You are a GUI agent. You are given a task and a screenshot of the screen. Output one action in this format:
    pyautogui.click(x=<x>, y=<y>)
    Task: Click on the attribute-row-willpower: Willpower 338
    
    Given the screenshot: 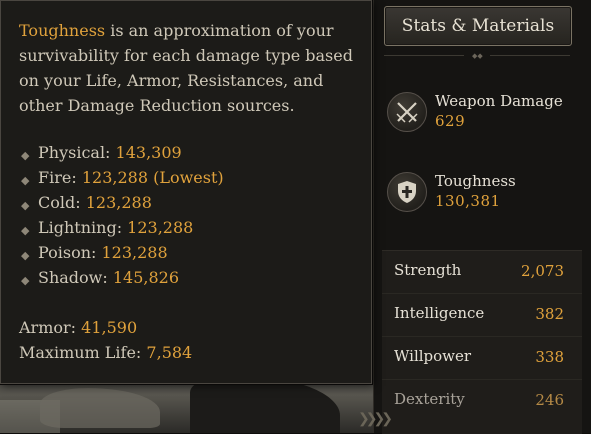 What is the action you would take?
    pyautogui.click(x=482, y=358)
    